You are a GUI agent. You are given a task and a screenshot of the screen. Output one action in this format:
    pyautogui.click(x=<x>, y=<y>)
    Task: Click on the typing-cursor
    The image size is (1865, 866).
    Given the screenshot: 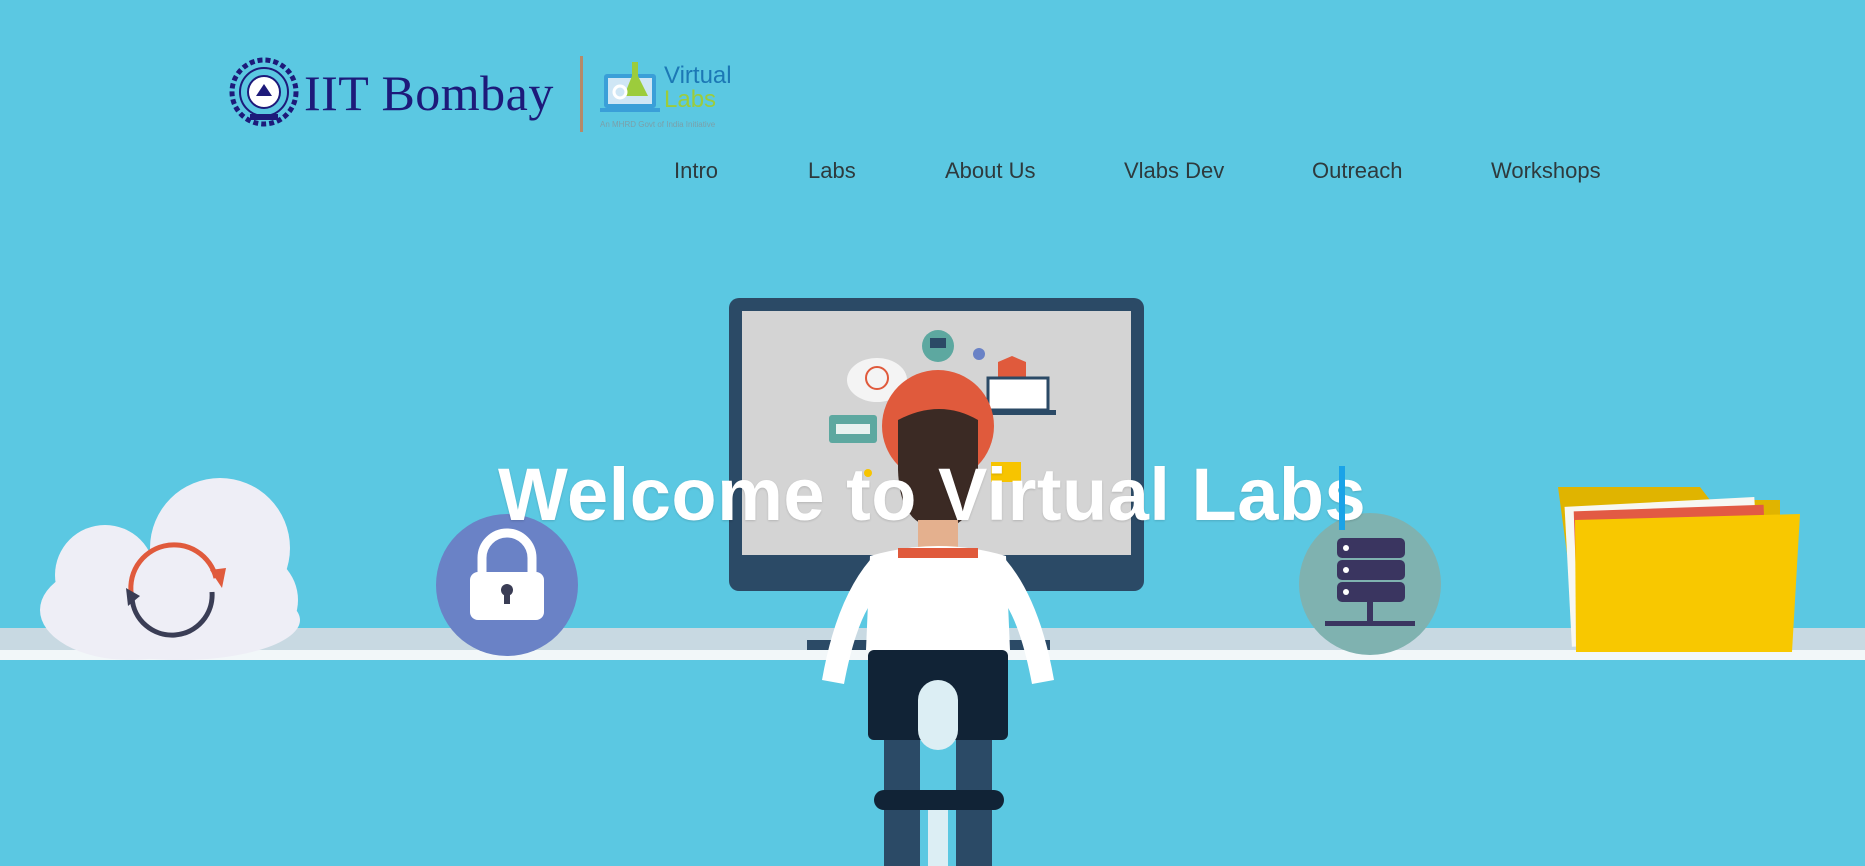 What is the action you would take?
    pyautogui.click(x=1342, y=498)
    